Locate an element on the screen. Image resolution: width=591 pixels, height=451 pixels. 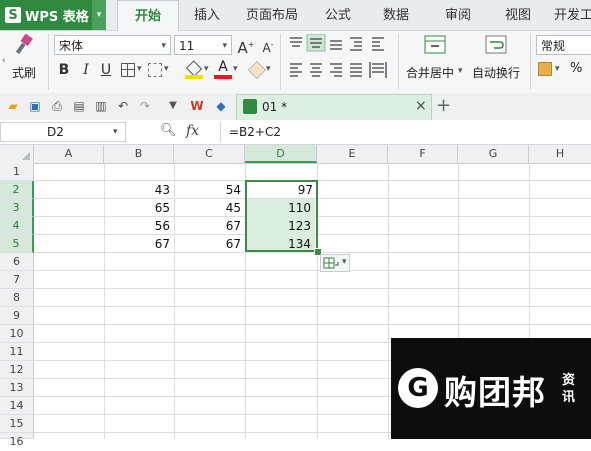
cell-b2: 43 is located at coordinates (139, 190).